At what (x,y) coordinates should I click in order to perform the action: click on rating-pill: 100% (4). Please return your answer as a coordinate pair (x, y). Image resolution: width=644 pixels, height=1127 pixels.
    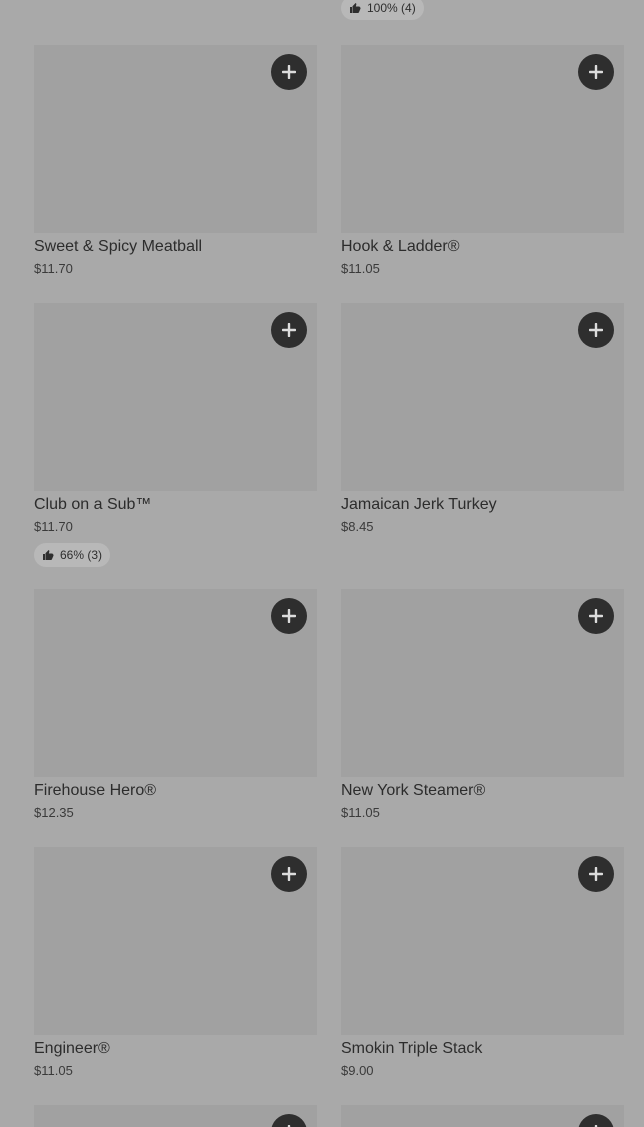
    Looking at the image, I should click on (382, 10).